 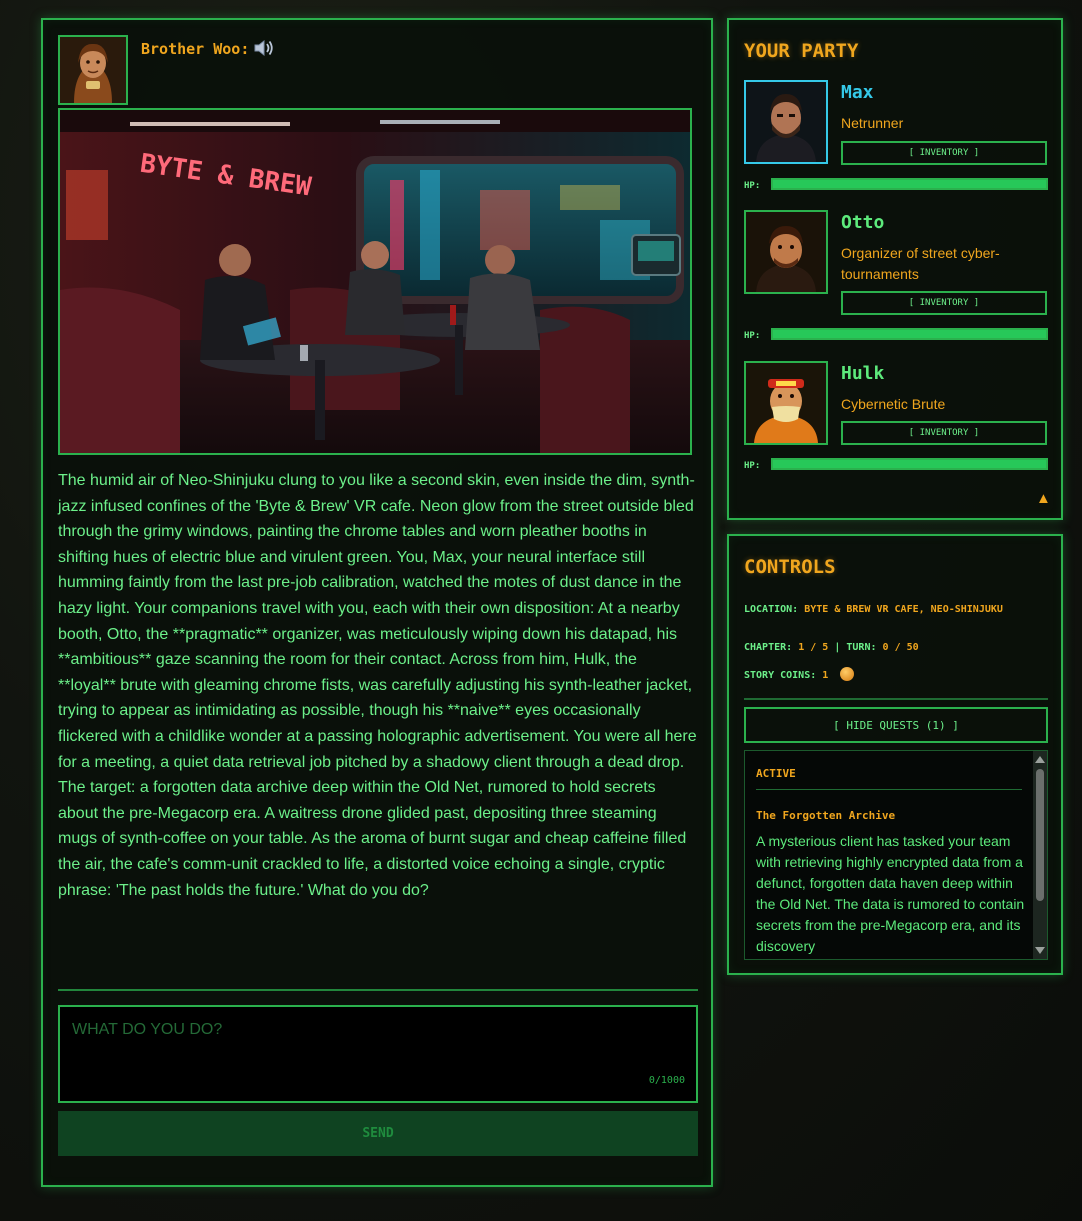 I want to click on triangle-up-icon: ▲, so click(x=1043, y=498).